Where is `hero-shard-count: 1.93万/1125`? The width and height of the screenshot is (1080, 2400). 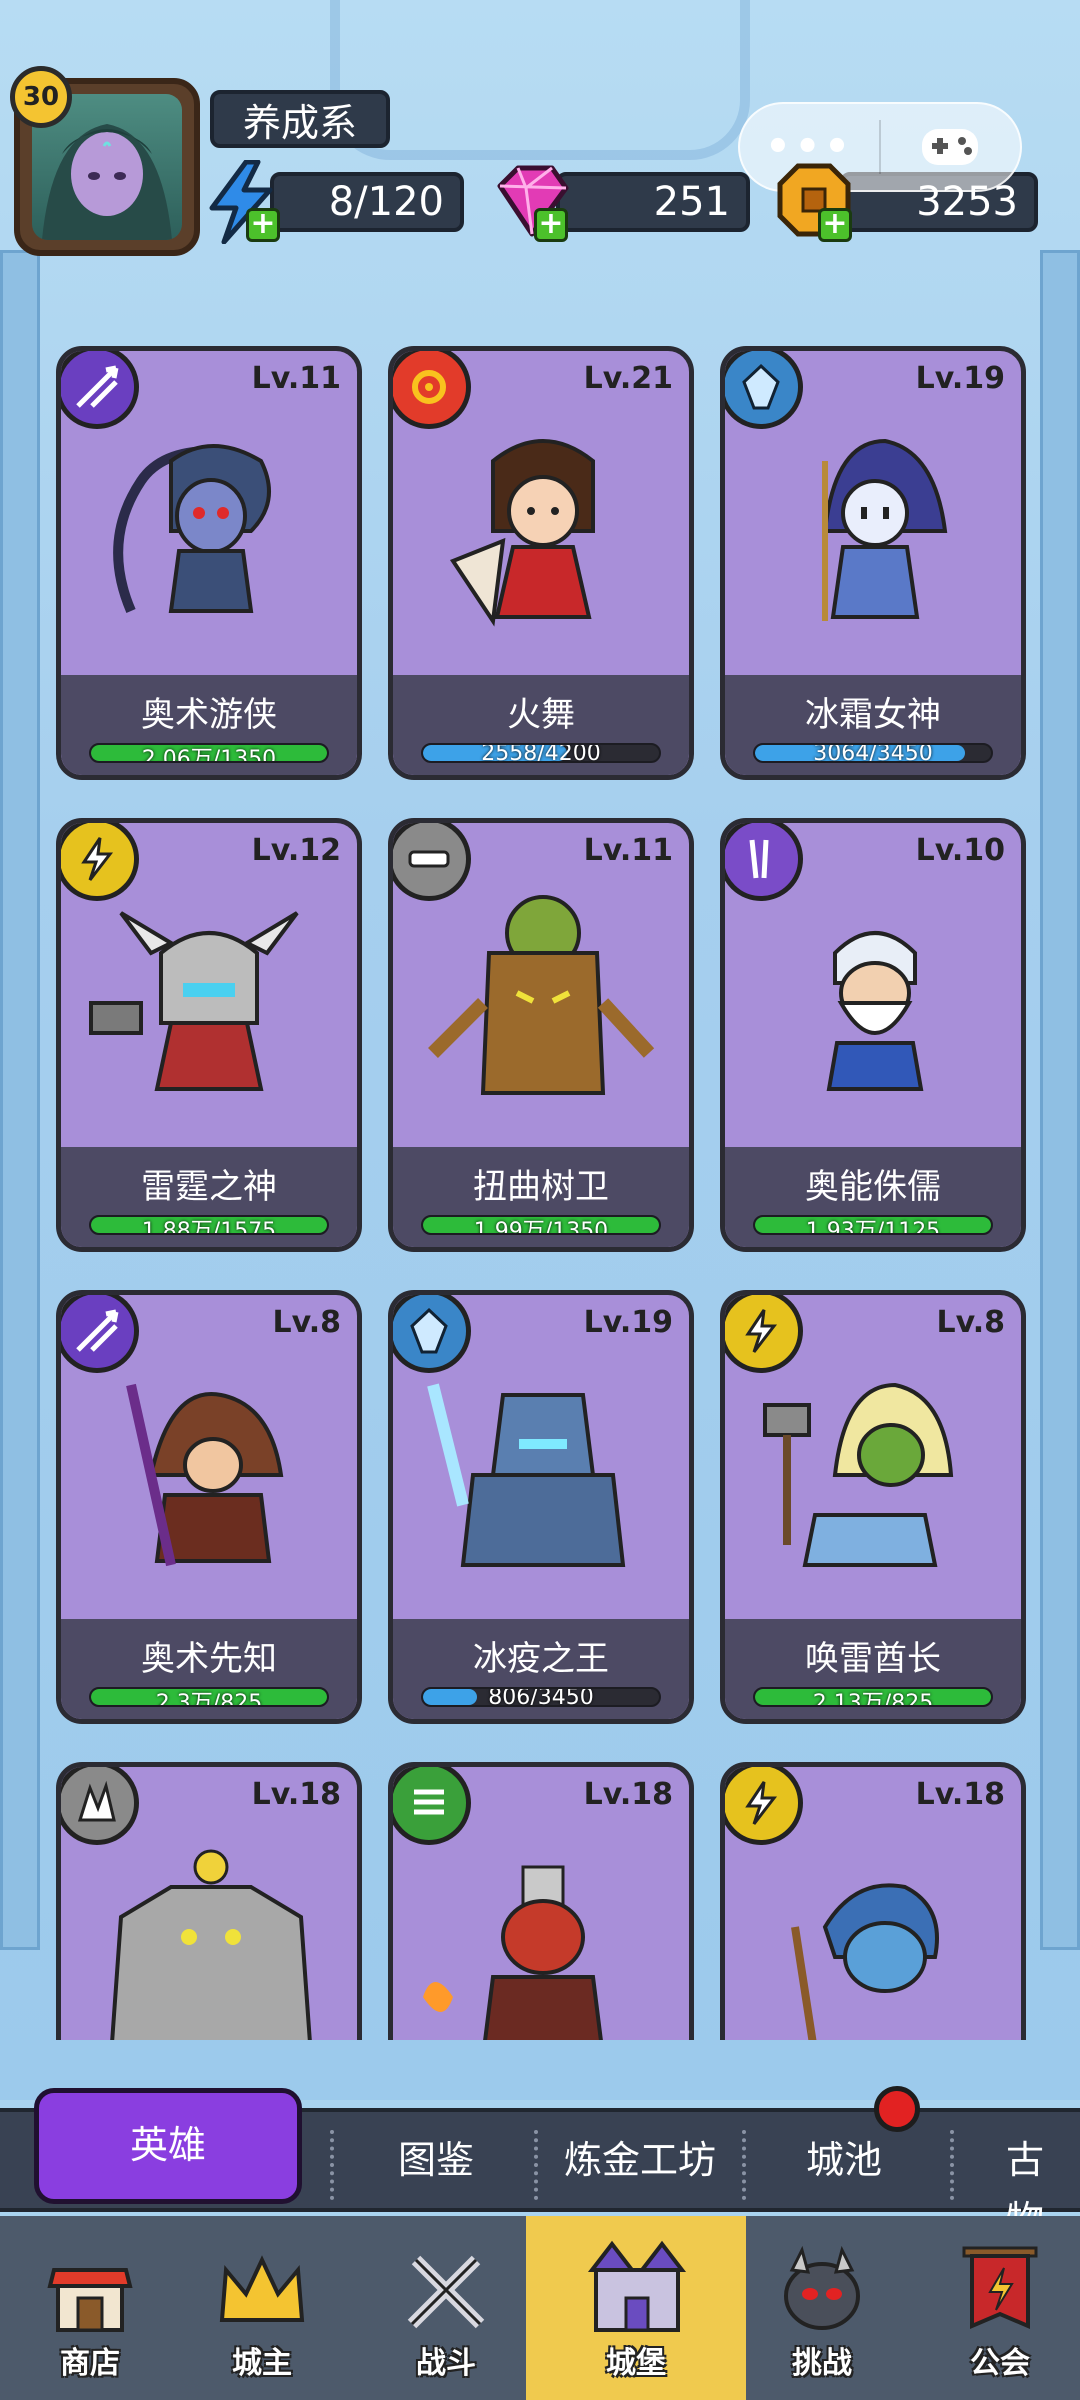
hero-shard-count: 1.93万/1125 is located at coordinates (873, 1227).